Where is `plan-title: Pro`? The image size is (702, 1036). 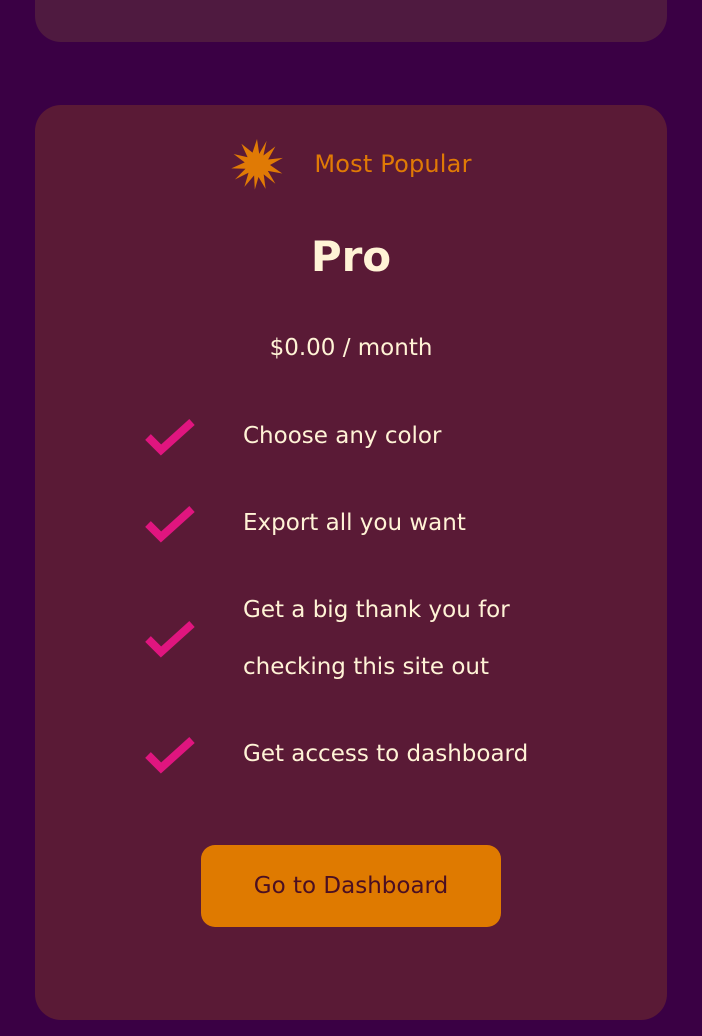 plan-title: Pro is located at coordinates (351, 256).